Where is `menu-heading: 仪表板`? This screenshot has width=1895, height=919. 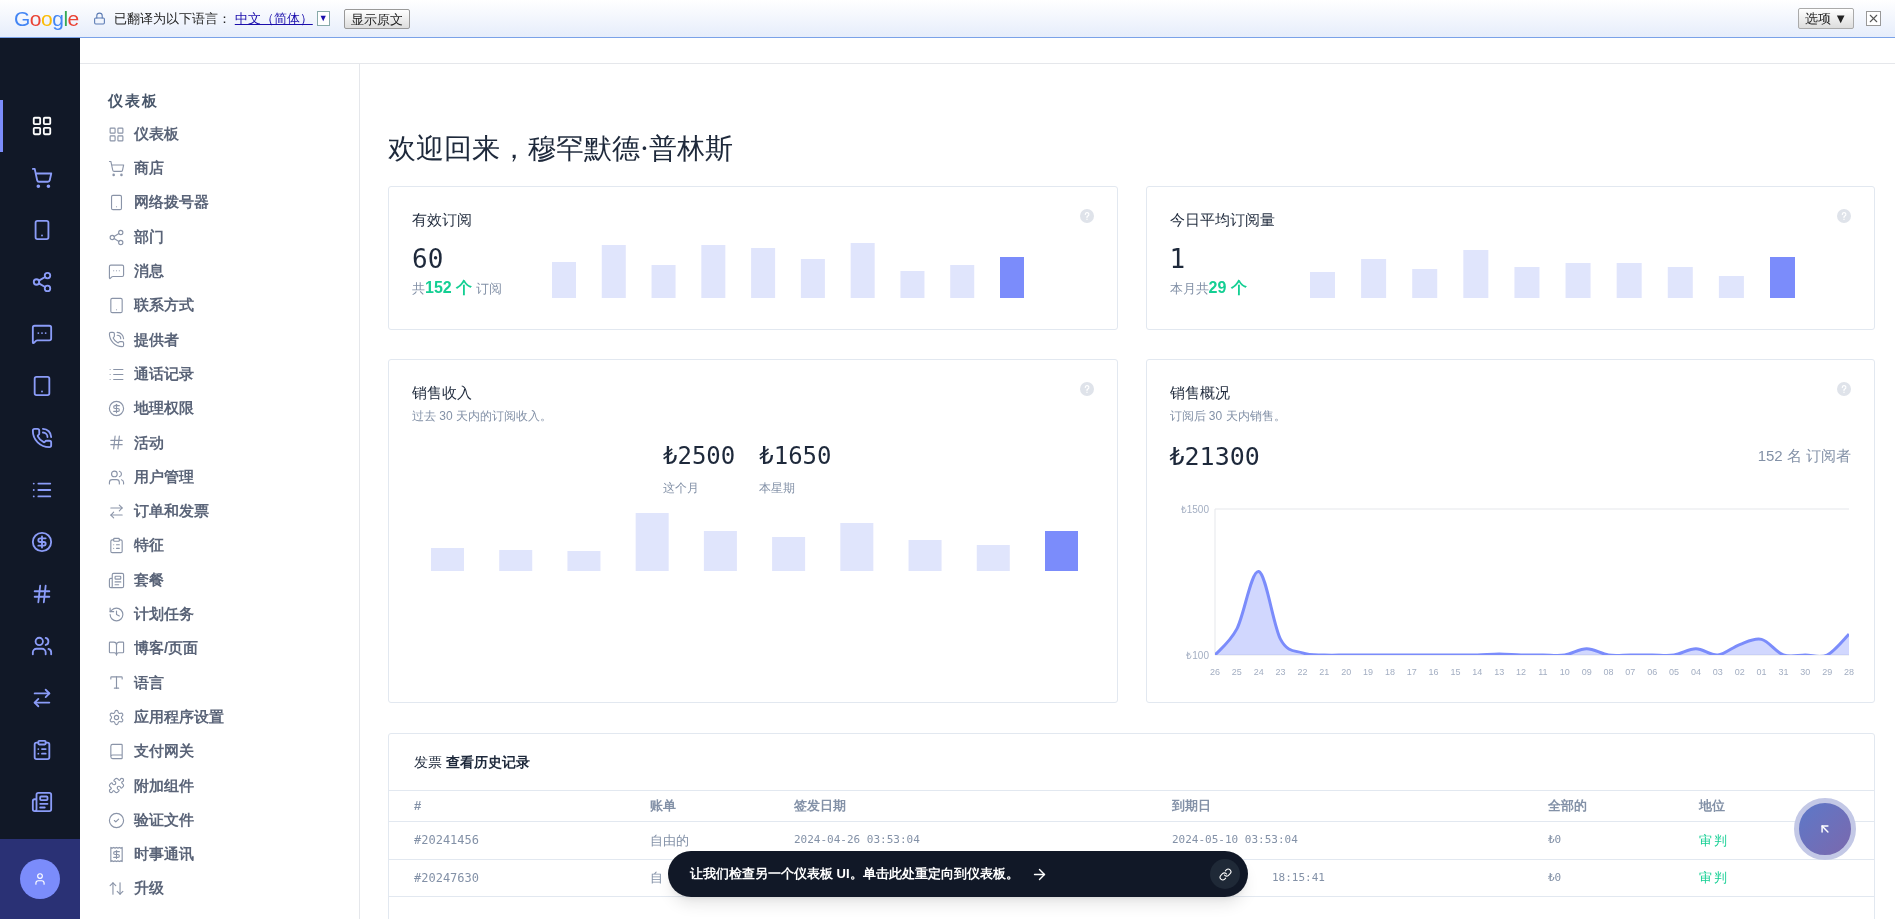
menu-heading: 仪表板 is located at coordinates (134, 100).